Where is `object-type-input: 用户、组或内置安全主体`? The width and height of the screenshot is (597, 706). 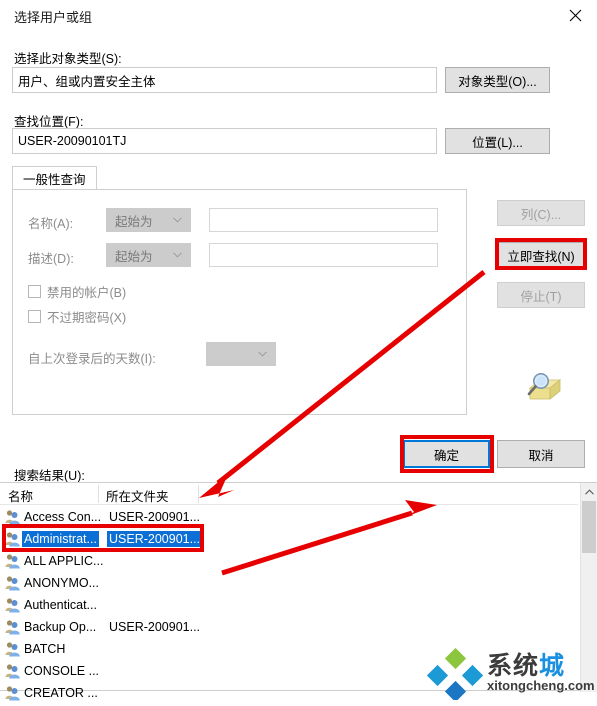
object-type-input: 用户、组或内置安全主体 is located at coordinates (224, 80).